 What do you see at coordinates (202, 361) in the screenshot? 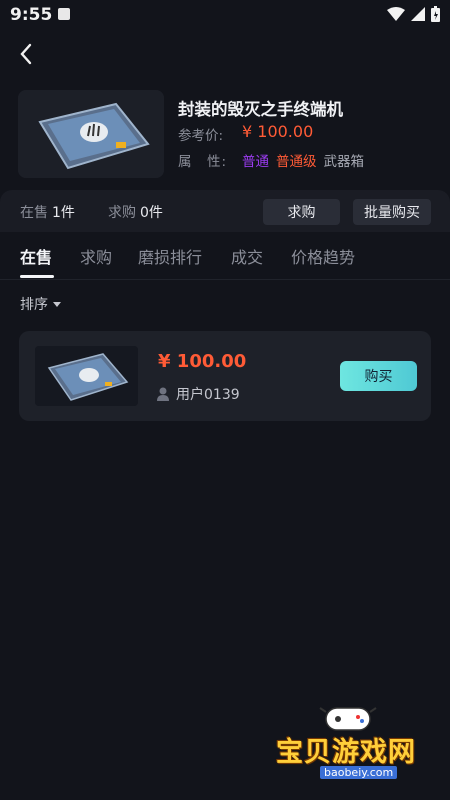
I see `listing-price: ¥ 100.00` at bounding box center [202, 361].